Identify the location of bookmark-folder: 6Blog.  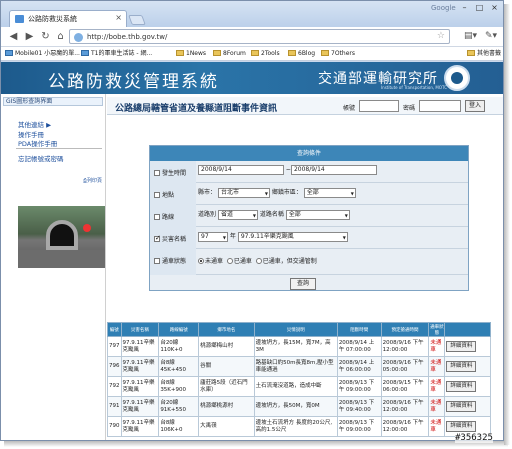
(301, 54).